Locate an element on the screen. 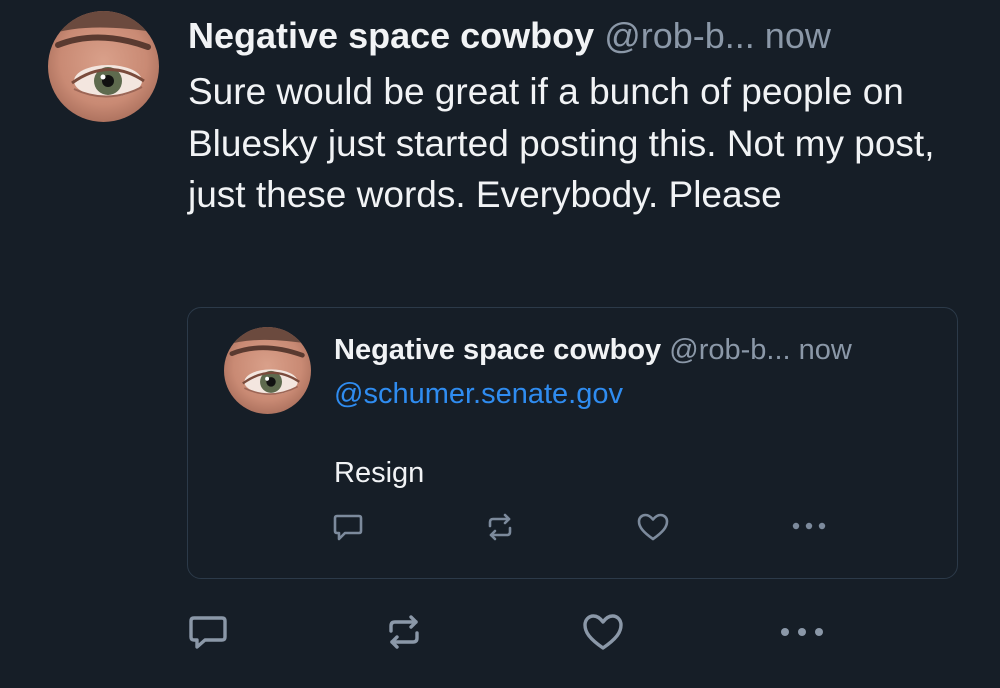 This screenshot has width=1000, height=688. more-icon is located at coordinates (802, 632).